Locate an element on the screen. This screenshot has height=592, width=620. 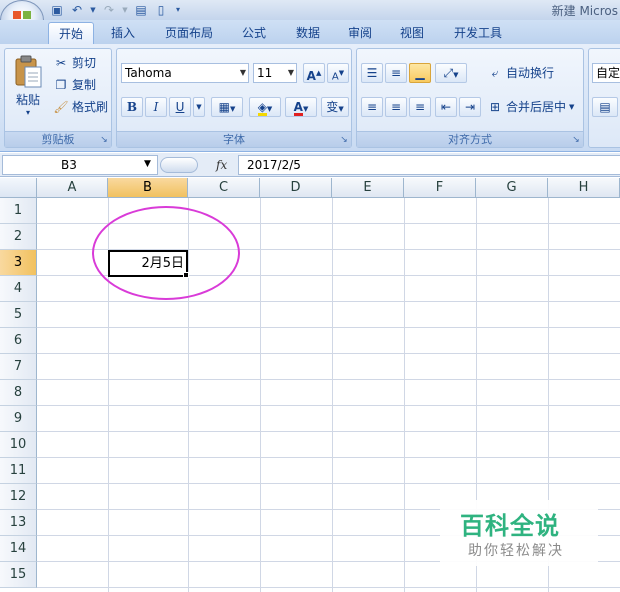
column-header-d: D is located at coordinates (296, 188).